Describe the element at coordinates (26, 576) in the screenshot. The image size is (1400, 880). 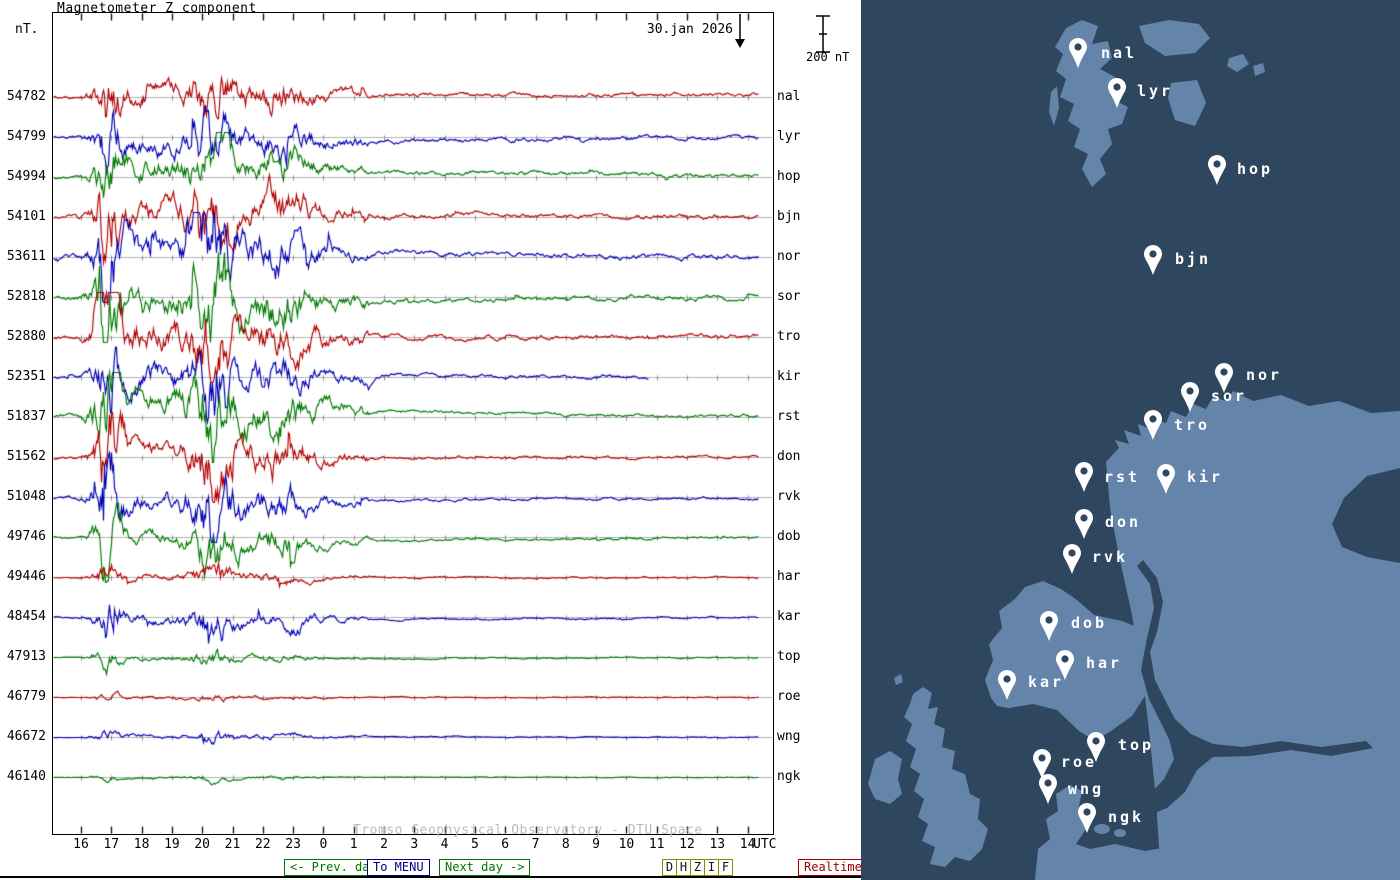
I see `y-axis-value-har: 49446` at that location.